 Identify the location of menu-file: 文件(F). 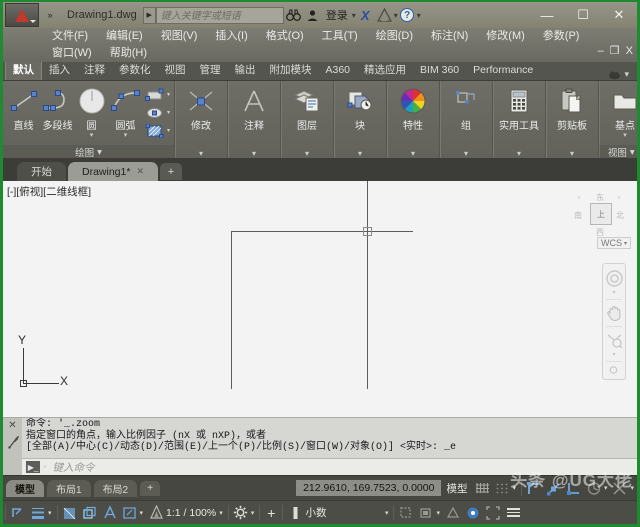
(70, 36).